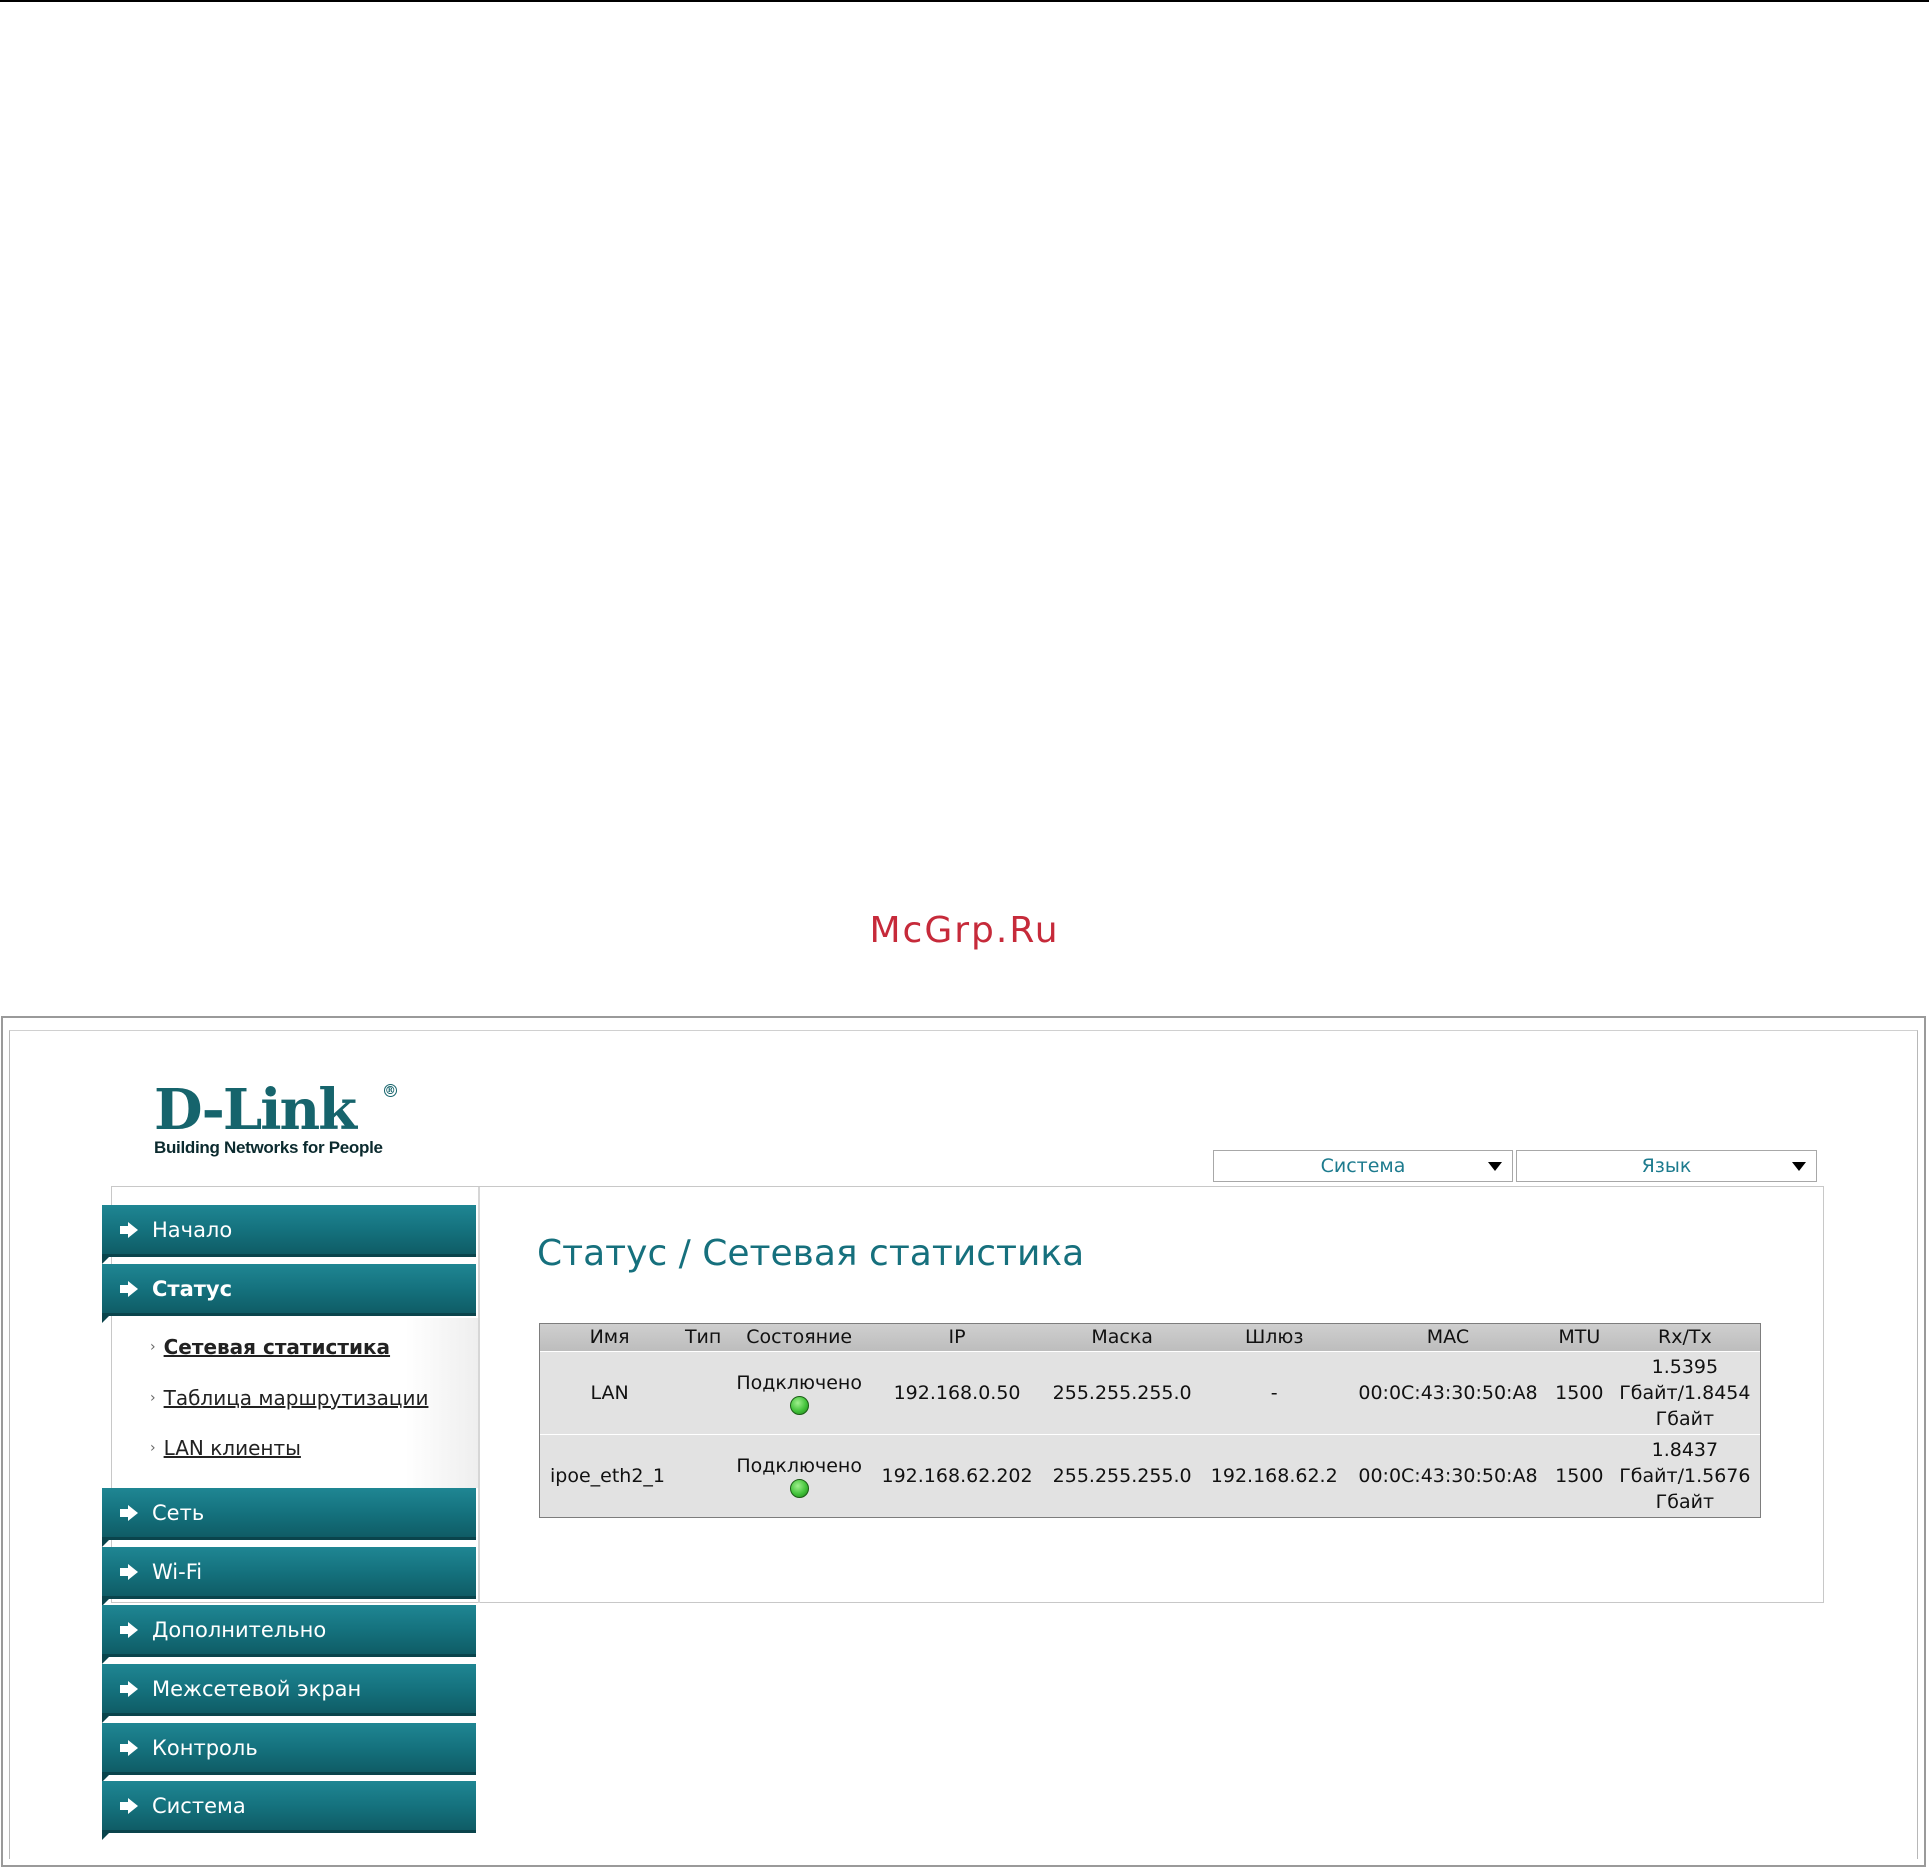  I want to click on cell-name: LAN, so click(609, 1392).